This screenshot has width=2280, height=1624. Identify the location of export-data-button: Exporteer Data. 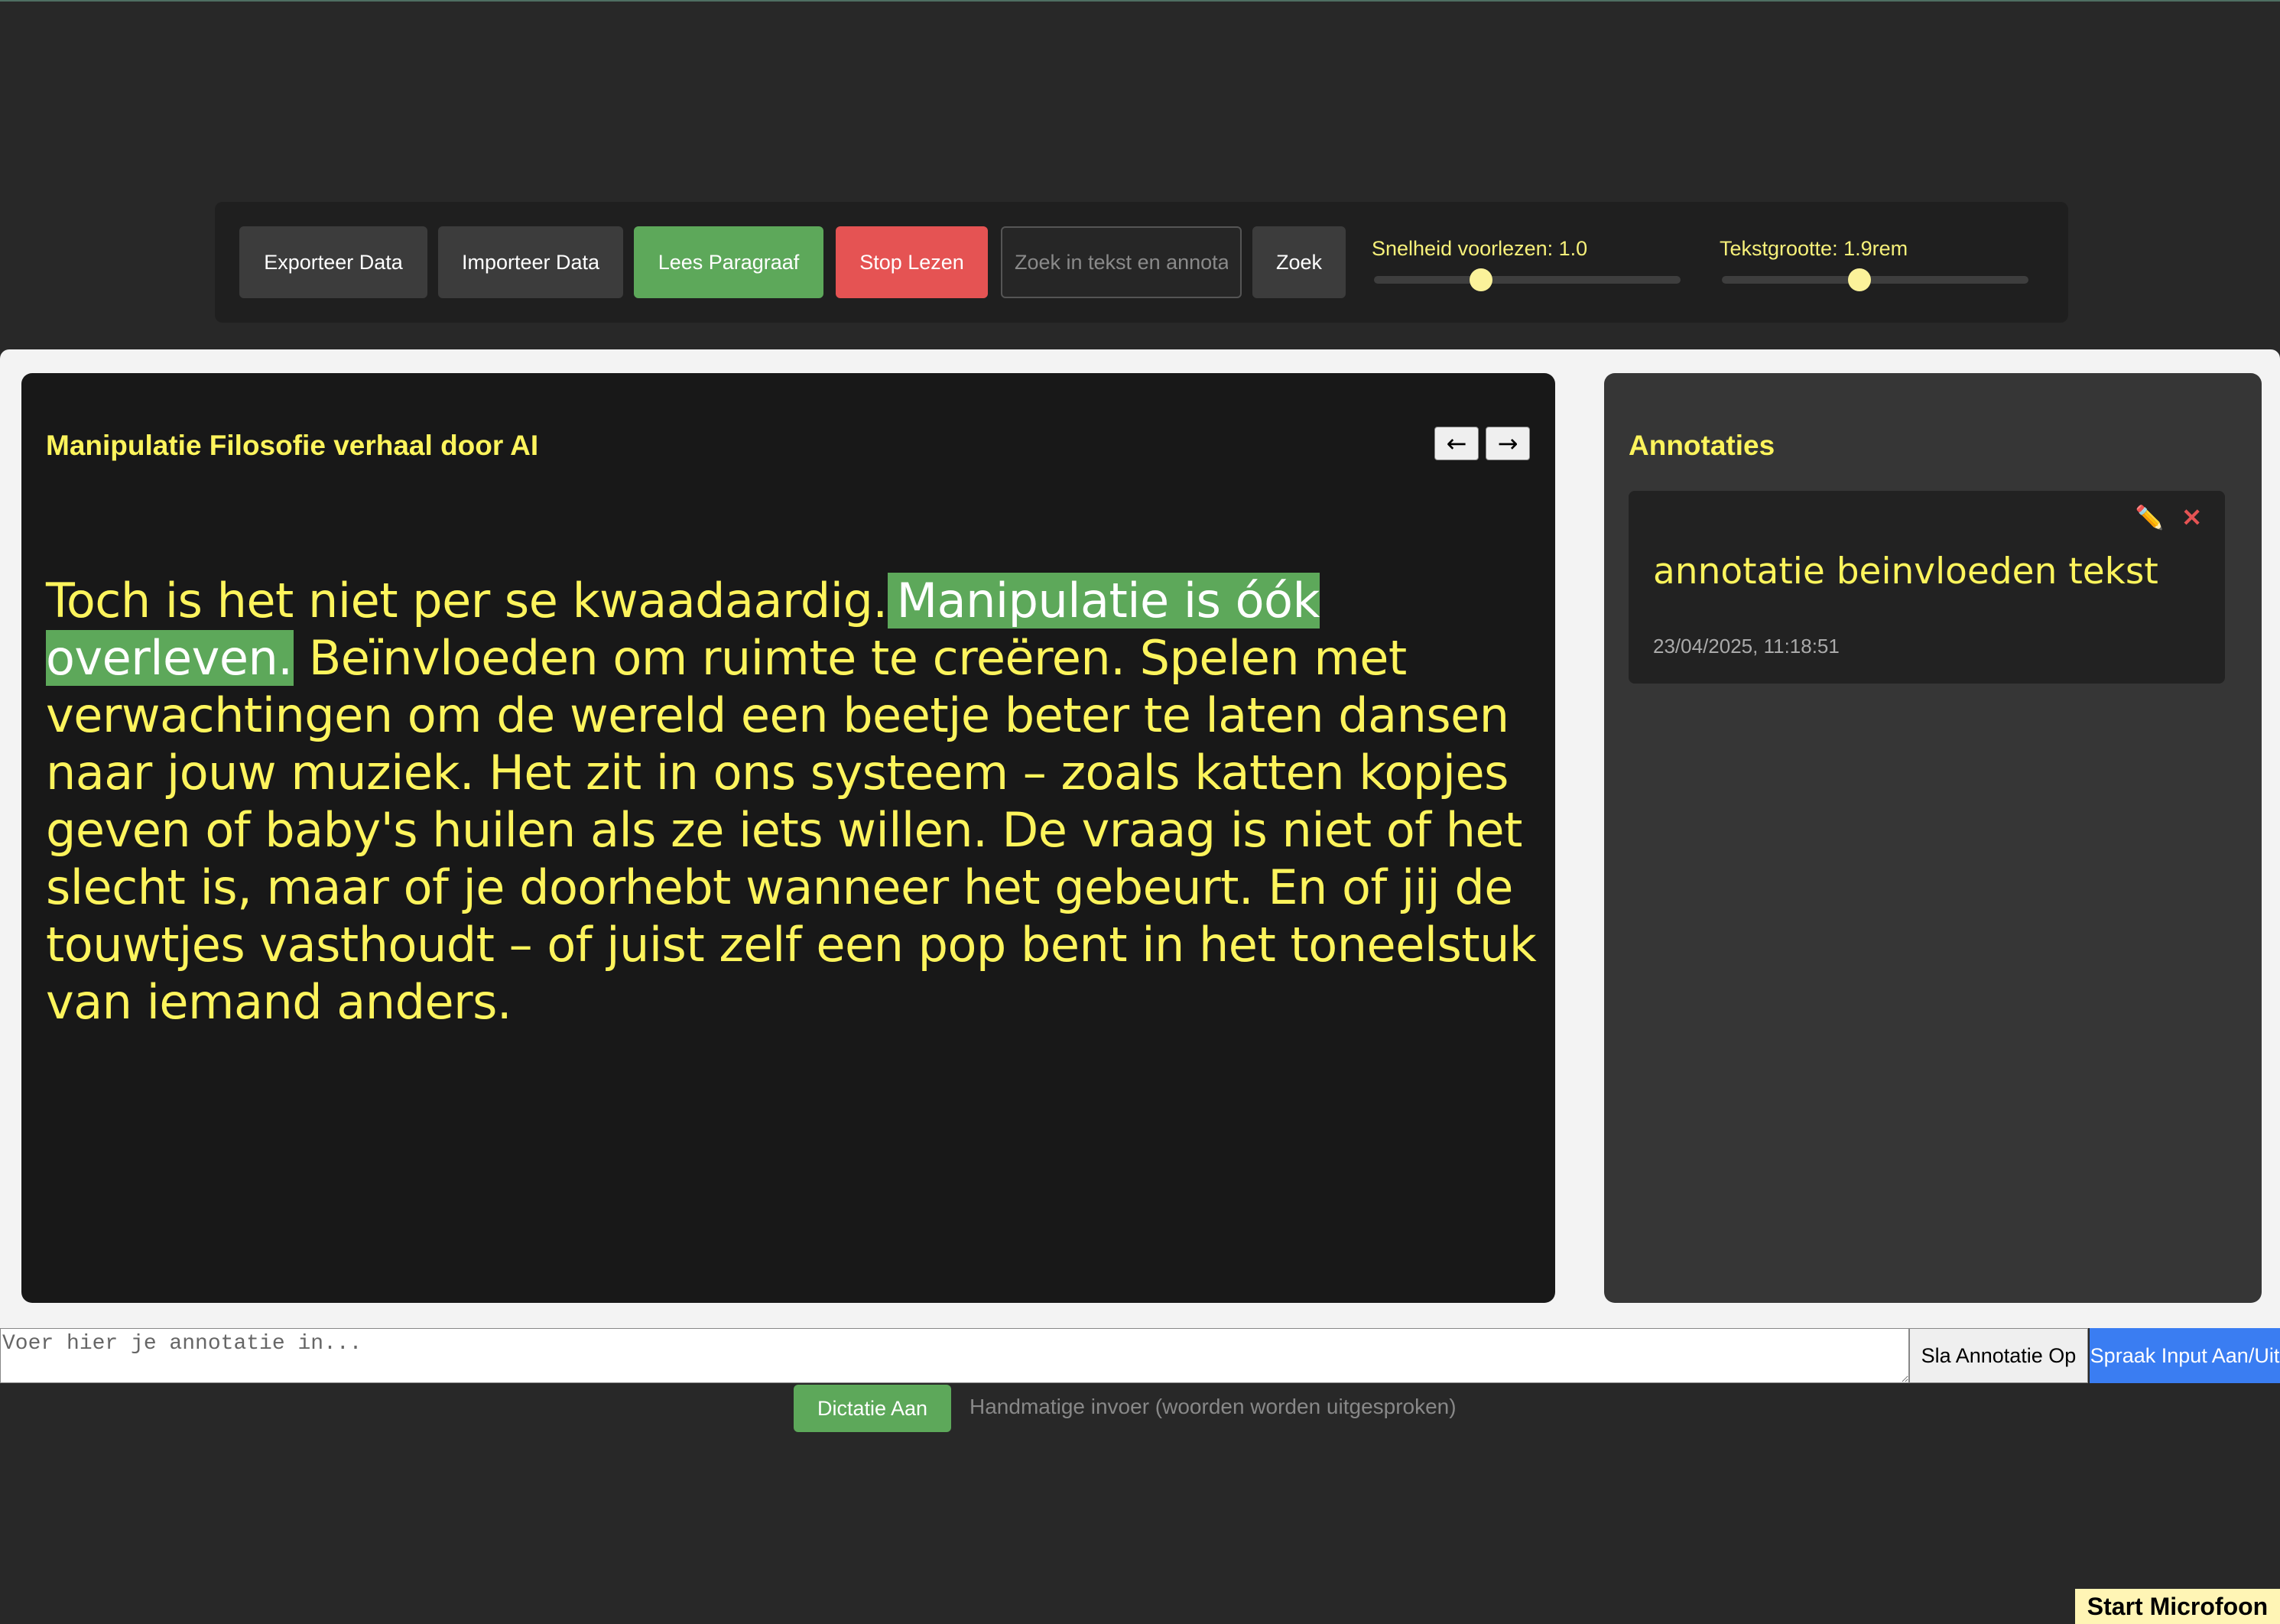
(333, 262).